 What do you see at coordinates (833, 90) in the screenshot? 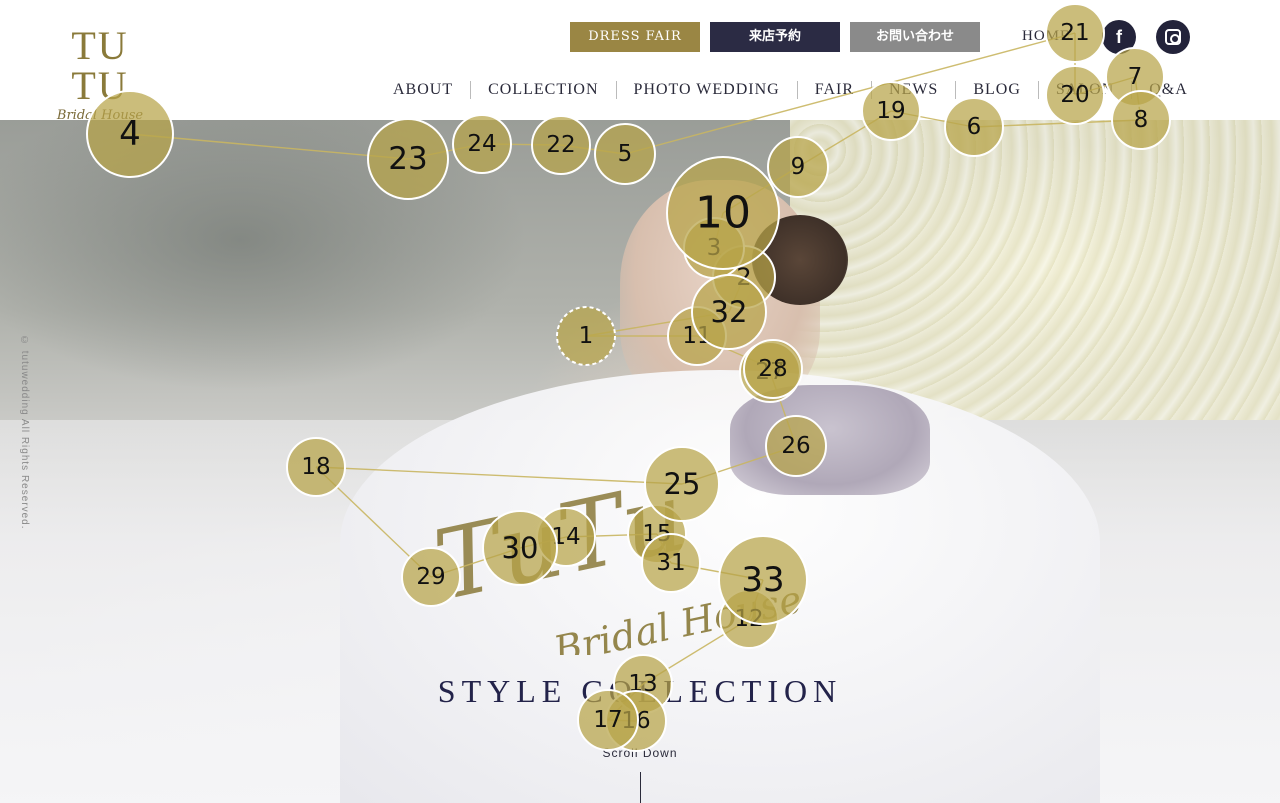
I see `nav-item-fair: FAIR` at bounding box center [833, 90].